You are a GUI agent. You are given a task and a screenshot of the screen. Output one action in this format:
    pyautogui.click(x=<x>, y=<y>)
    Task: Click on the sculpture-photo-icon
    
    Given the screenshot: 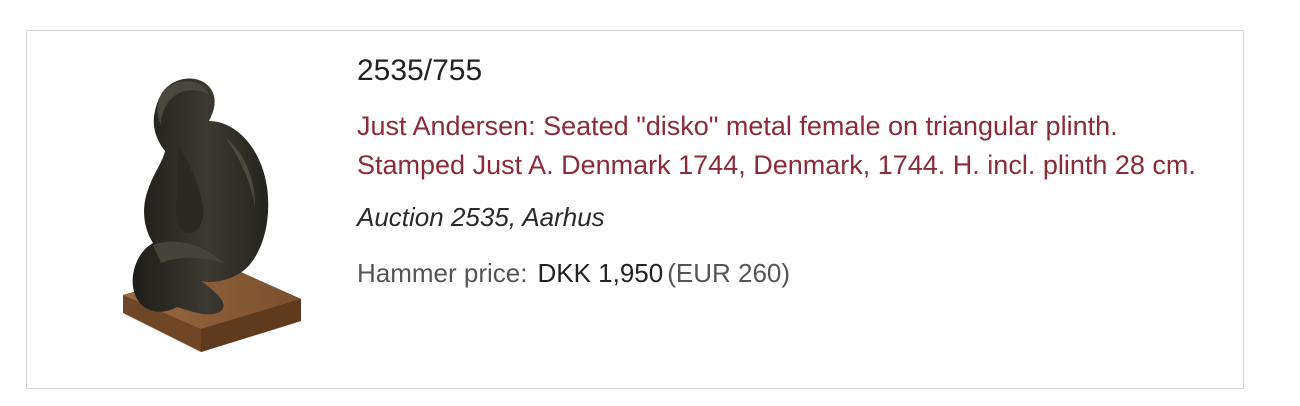 What is the action you would take?
    pyautogui.click(x=212, y=215)
    